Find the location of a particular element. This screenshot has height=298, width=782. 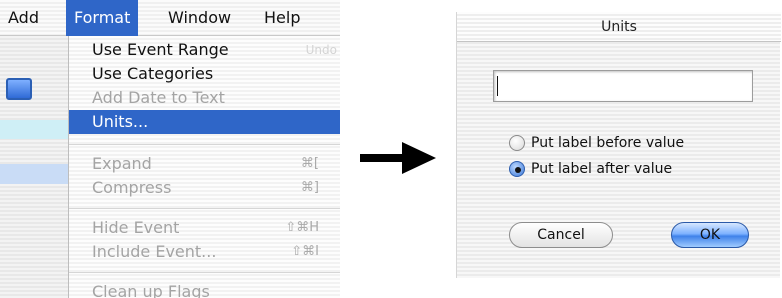

menu-item-clean-up-flags: Clean up Flags is located at coordinates (151, 290).